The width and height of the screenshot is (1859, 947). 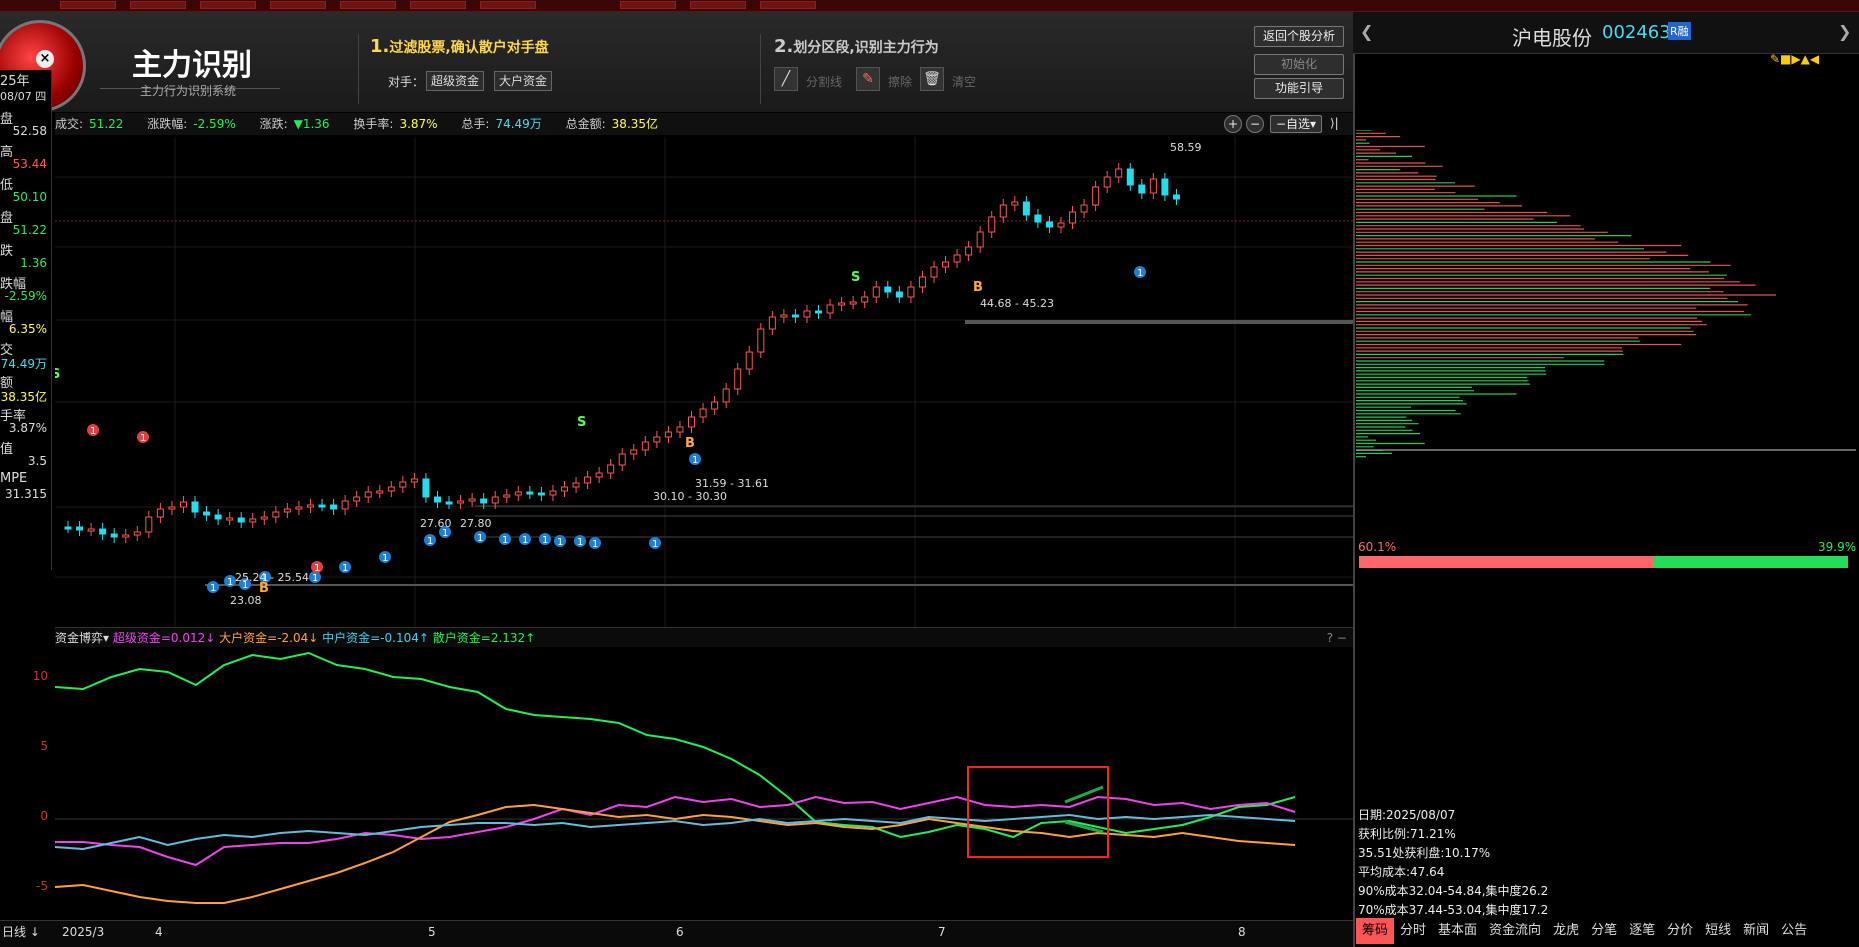 What do you see at coordinates (1038, 812) in the screenshot?
I see `highlight-box` at bounding box center [1038, 812].